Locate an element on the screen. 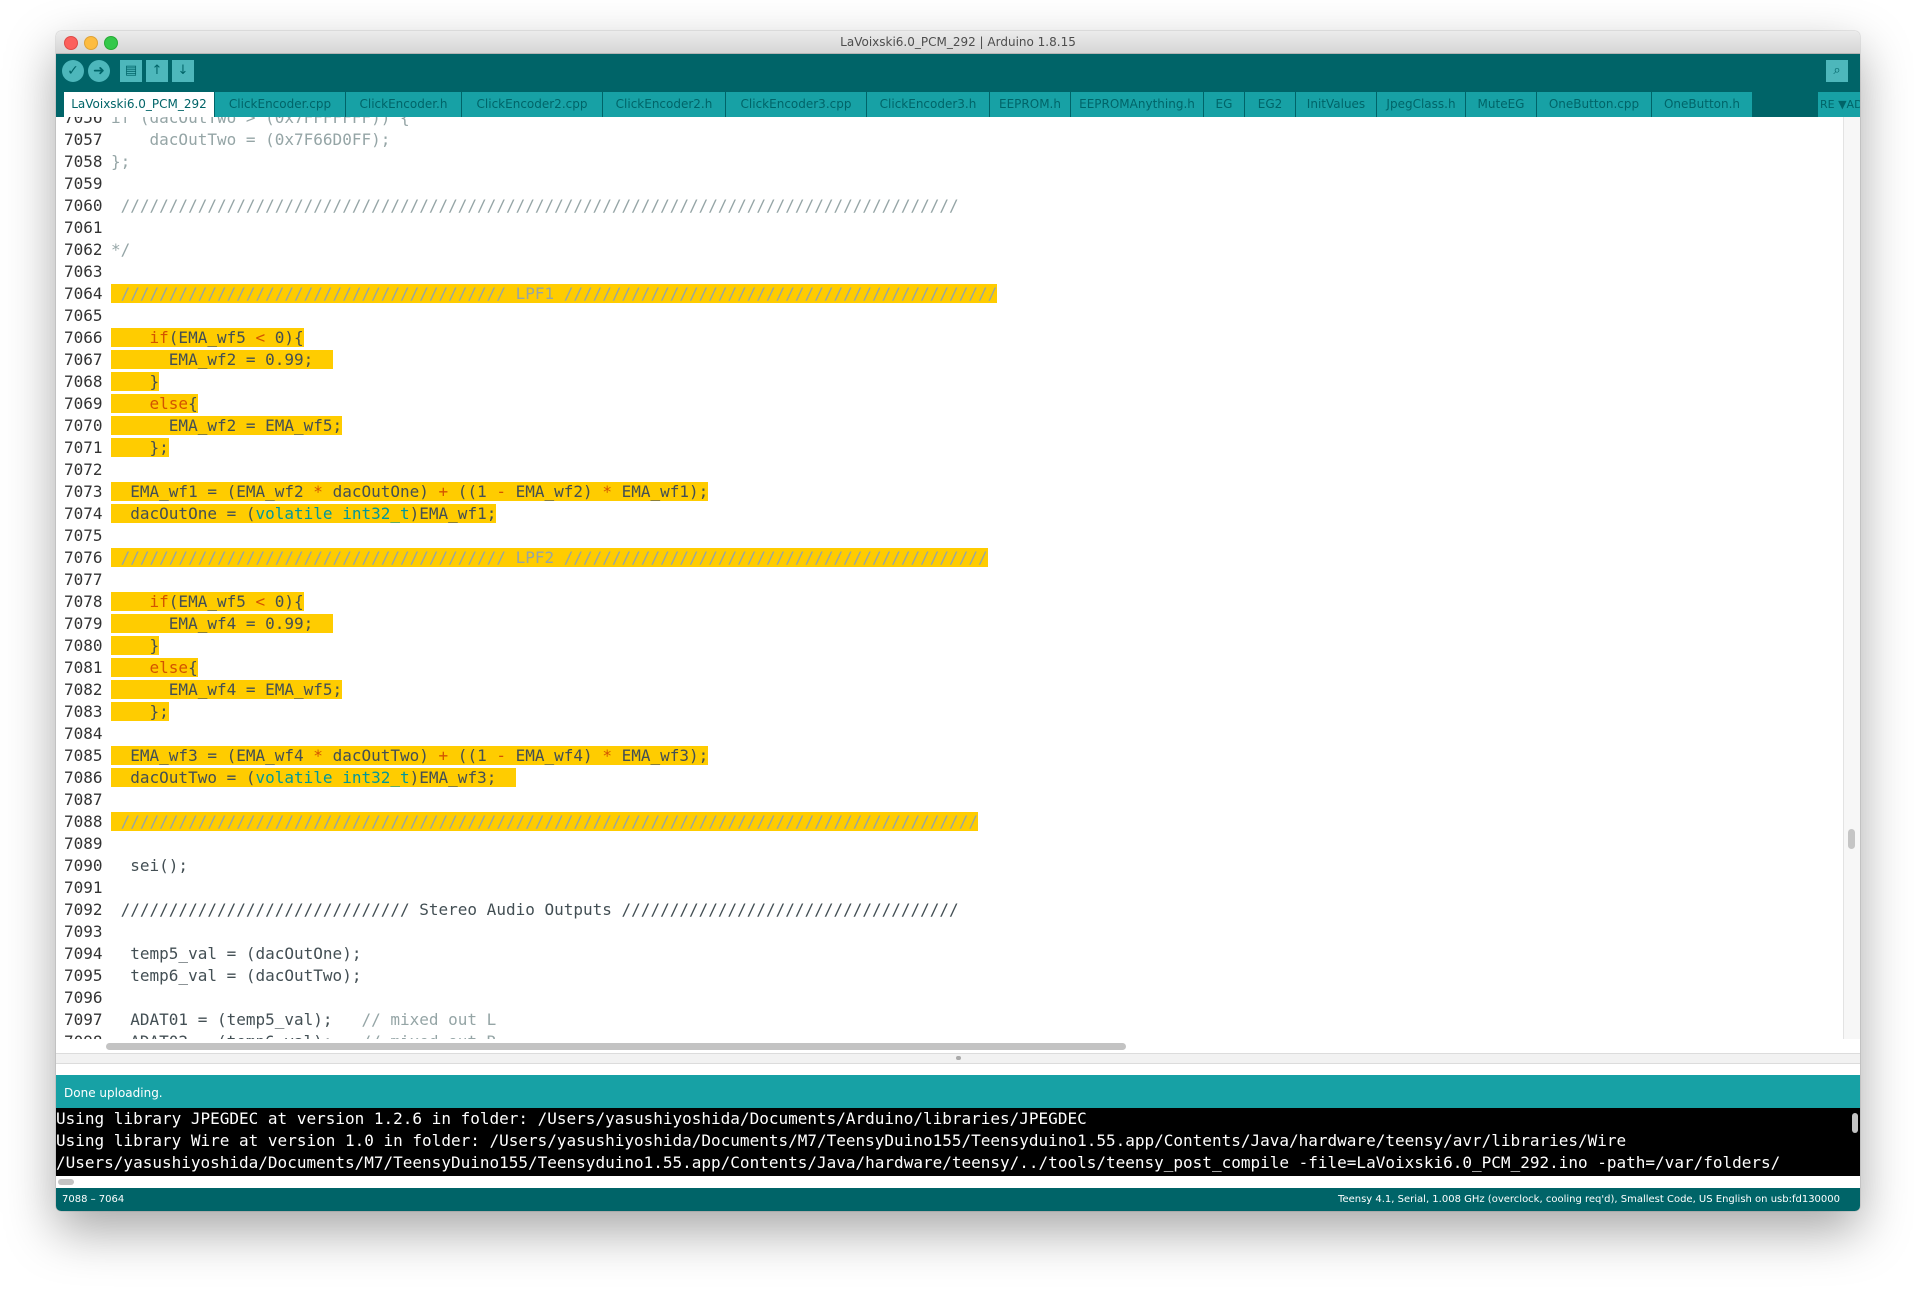  code-line: 7056 if (dacOutTwo > (0x7FFFFFFF)) { is located at coordinates (950, 123).